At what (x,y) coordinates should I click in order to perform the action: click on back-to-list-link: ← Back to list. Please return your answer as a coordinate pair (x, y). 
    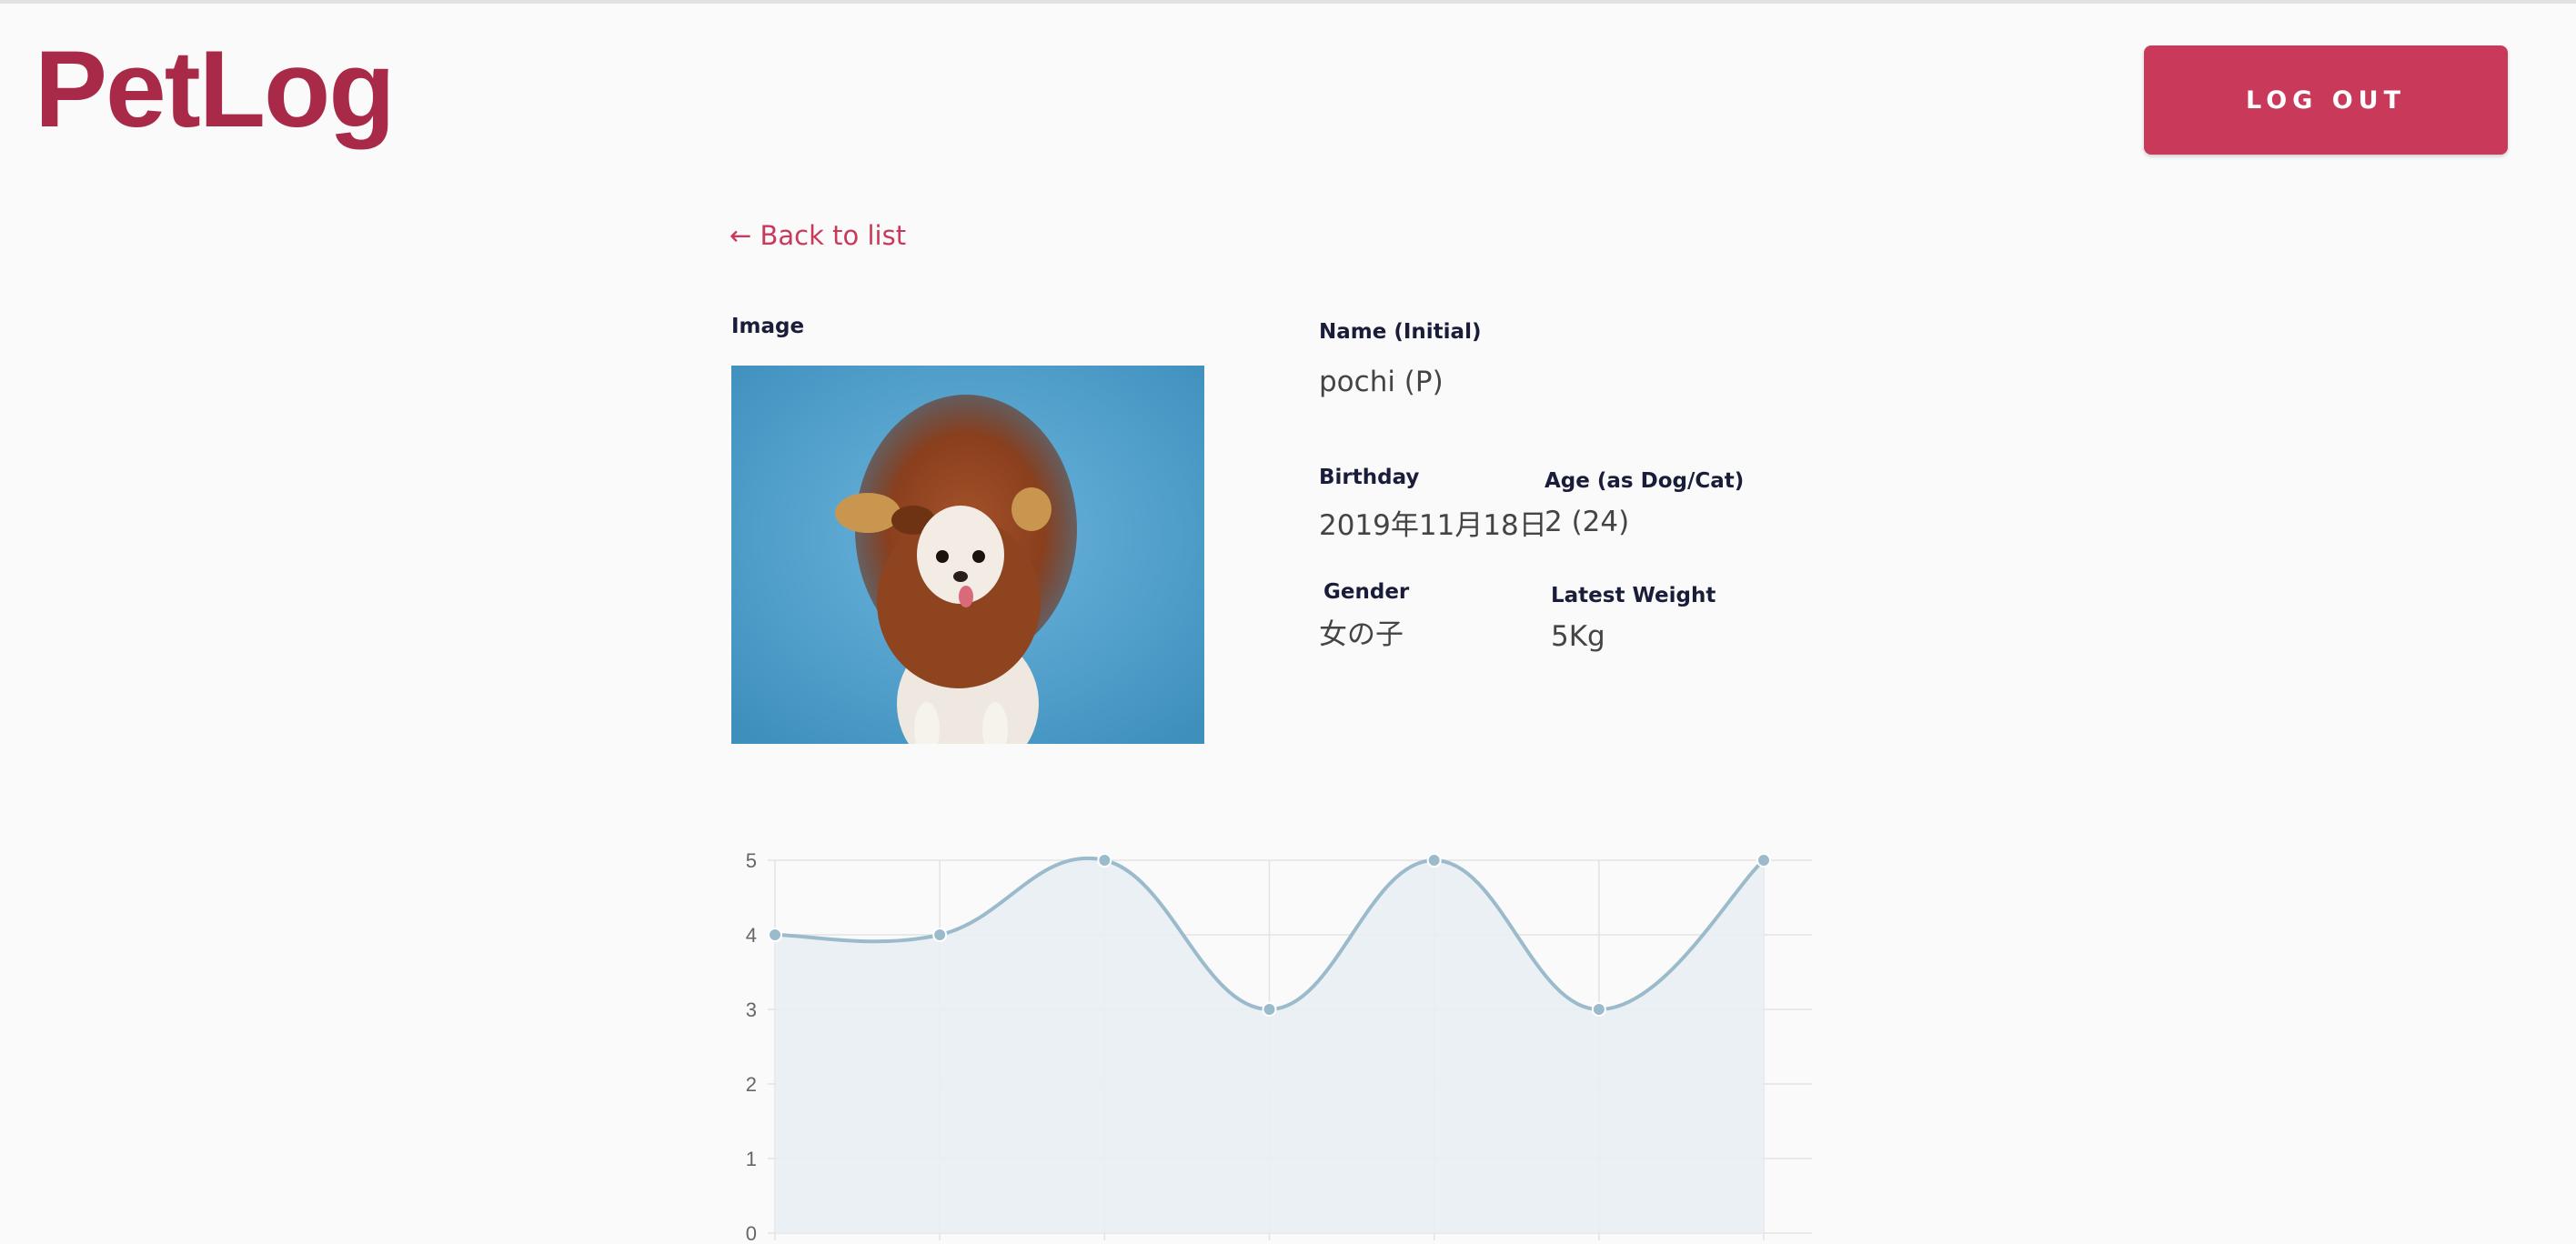
    Looking at the image, I should click on (818, 235).